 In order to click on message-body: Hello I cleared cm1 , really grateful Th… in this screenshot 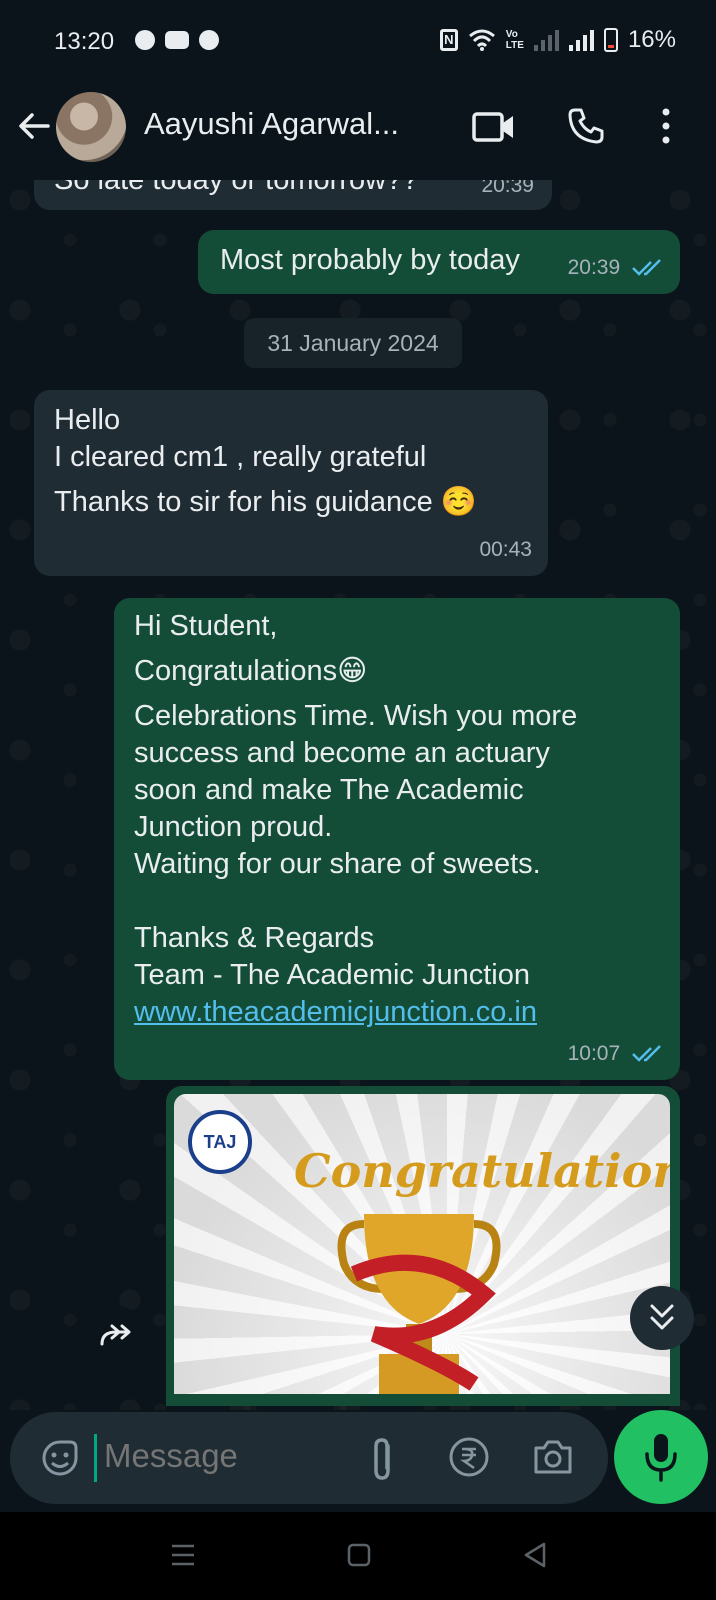, I will do `click(265, 461)`.